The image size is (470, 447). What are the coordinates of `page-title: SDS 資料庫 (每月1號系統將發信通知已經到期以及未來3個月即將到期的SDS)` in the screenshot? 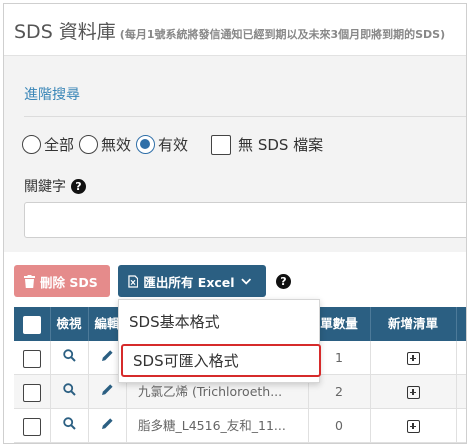 It's located at (229, 30).